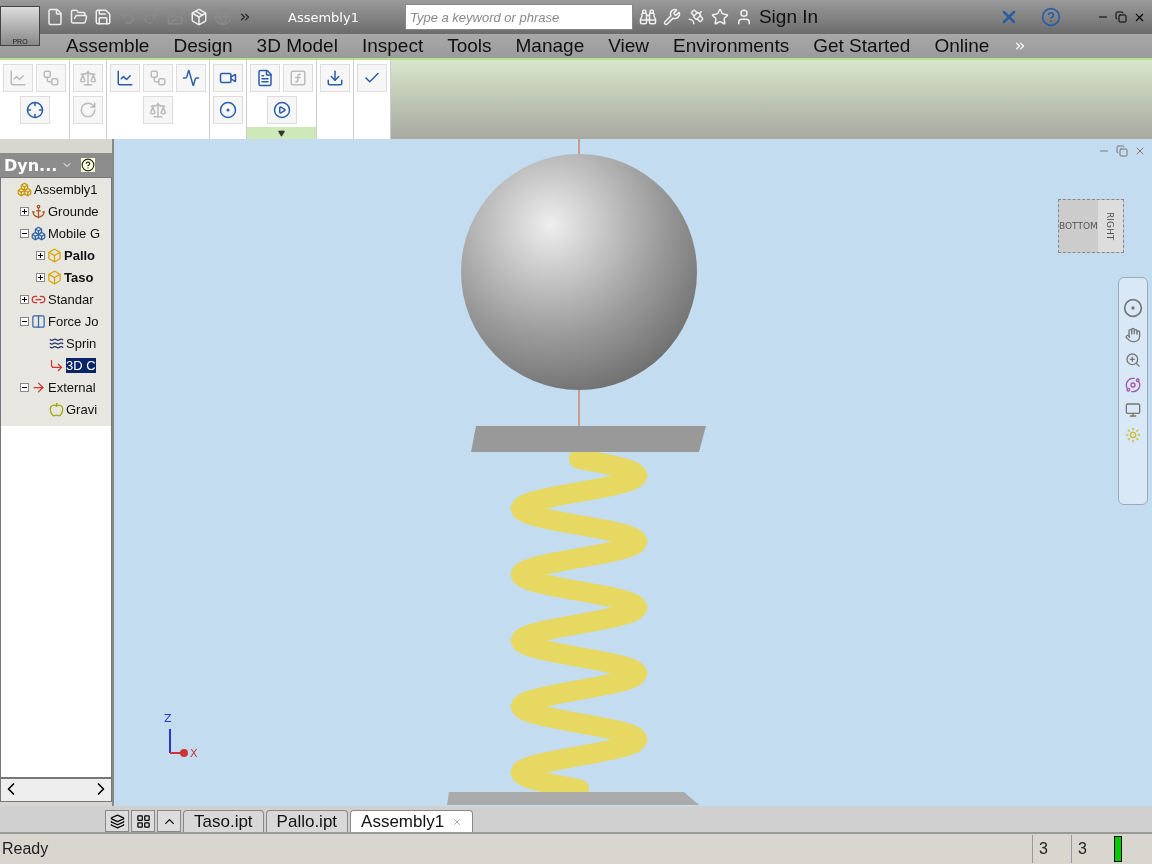 The width and height of the screenshot is (1152, 864). What do you see at coordinates (1110, 226) in the screenshot?
I see `cube-face-label: RIGHT` at bounding box center [1110, 226].